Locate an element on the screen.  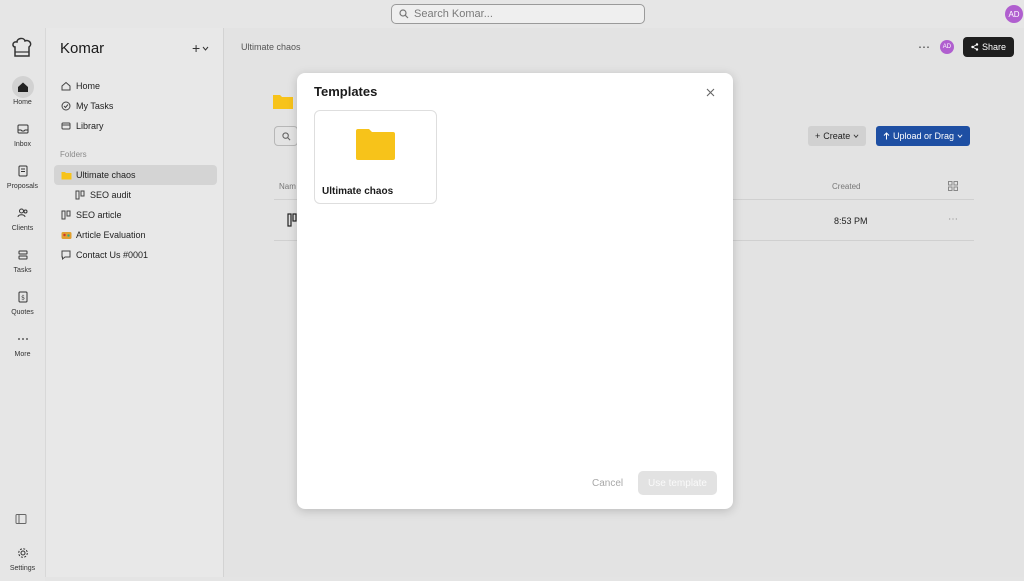
proposals-icon is located at coordinates (23, 171).